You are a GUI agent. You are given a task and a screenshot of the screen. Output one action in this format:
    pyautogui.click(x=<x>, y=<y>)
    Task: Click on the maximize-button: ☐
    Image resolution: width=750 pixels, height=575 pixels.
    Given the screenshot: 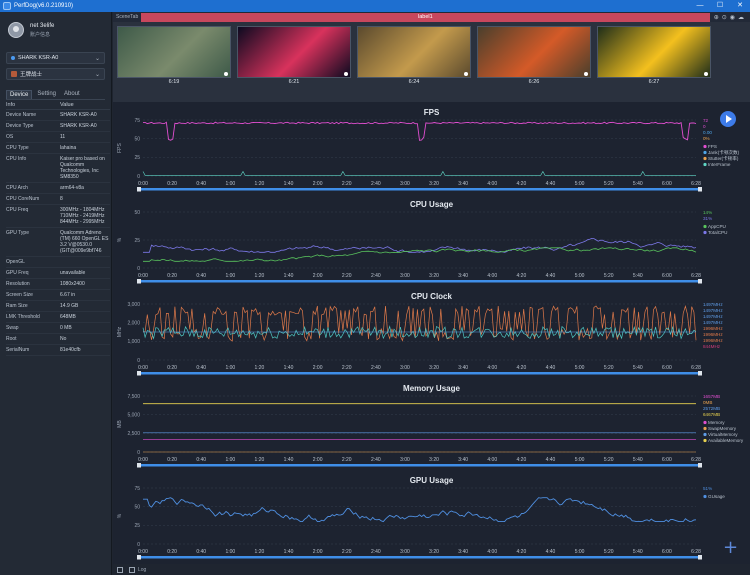 What is the action you would take?
    pyautogui.click(x=720, y=6)
    